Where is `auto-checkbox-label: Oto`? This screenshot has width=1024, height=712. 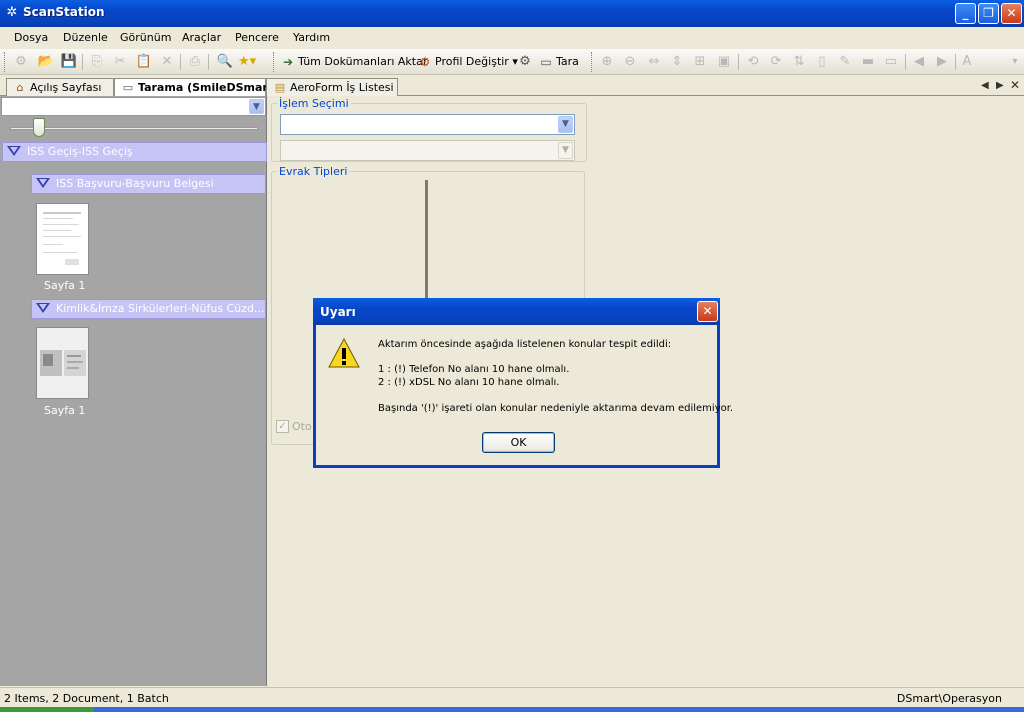
auto-checkbox-label: Oto is located at coordinates (302, 426).